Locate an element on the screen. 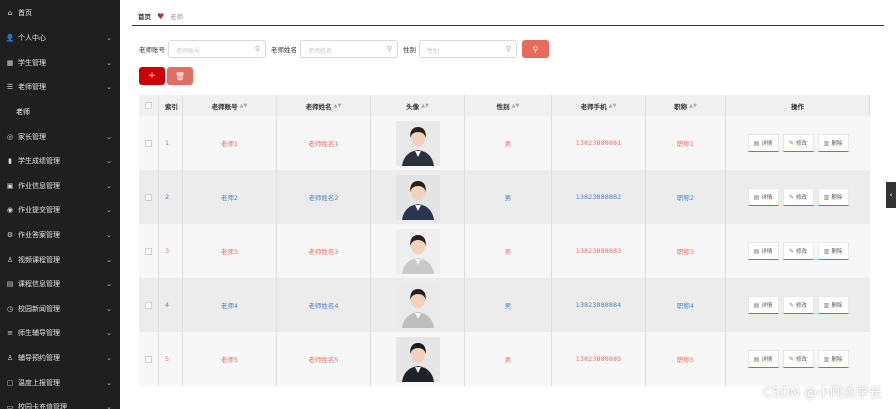 This screenshot has width=896, height=409. table-row: 1 老师1 老师姓名1 男 13823888881 职称1 ▤ 详情 ✎ 修改 ▥ 删除 is located at coordinates (504, 143).